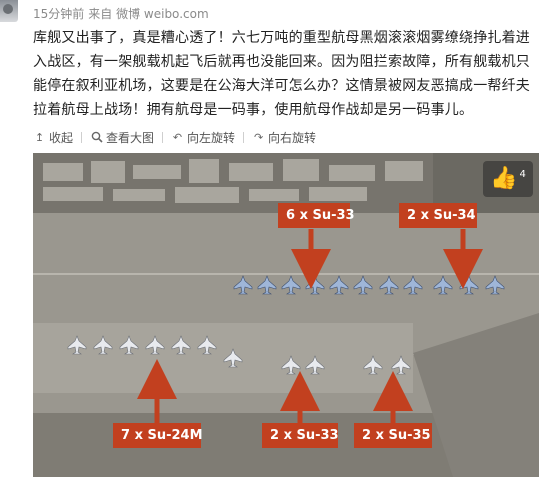  I want to click on post-source: 来自 微博 weibo.com, so click(148, 14).